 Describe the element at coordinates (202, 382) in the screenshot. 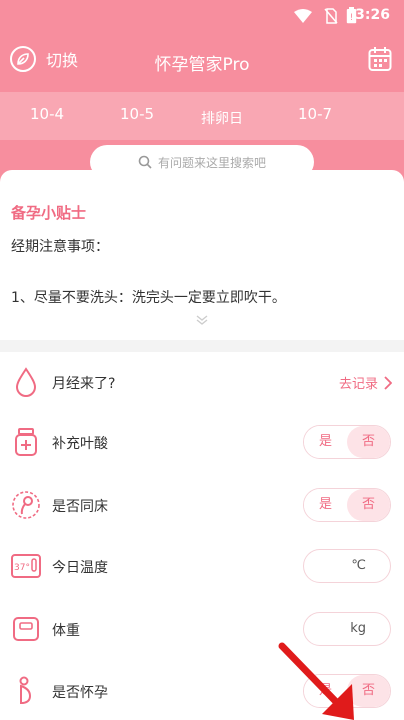

I see `row-period: 月经来了? 去记录` at that location.